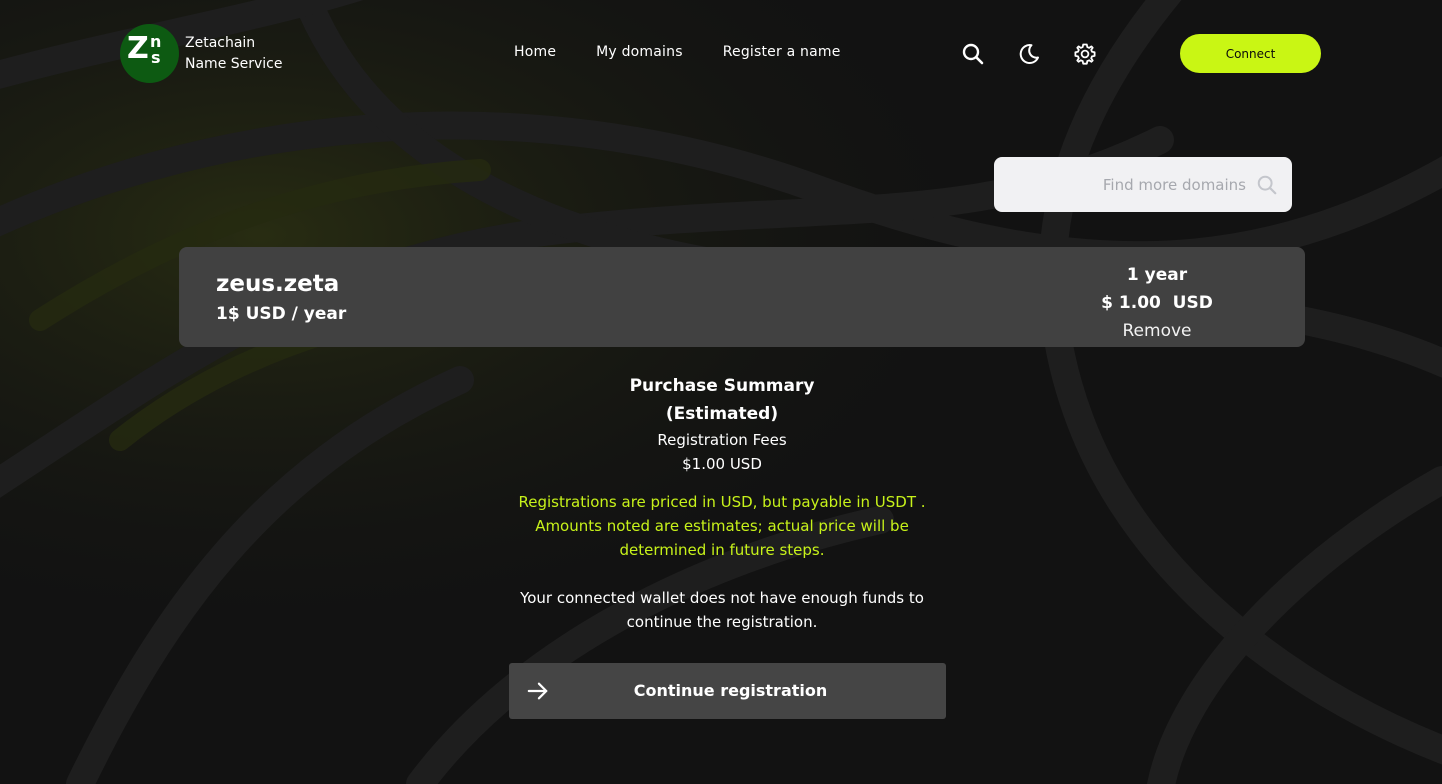  I want to click on gear-icon, so click(1085, 54).